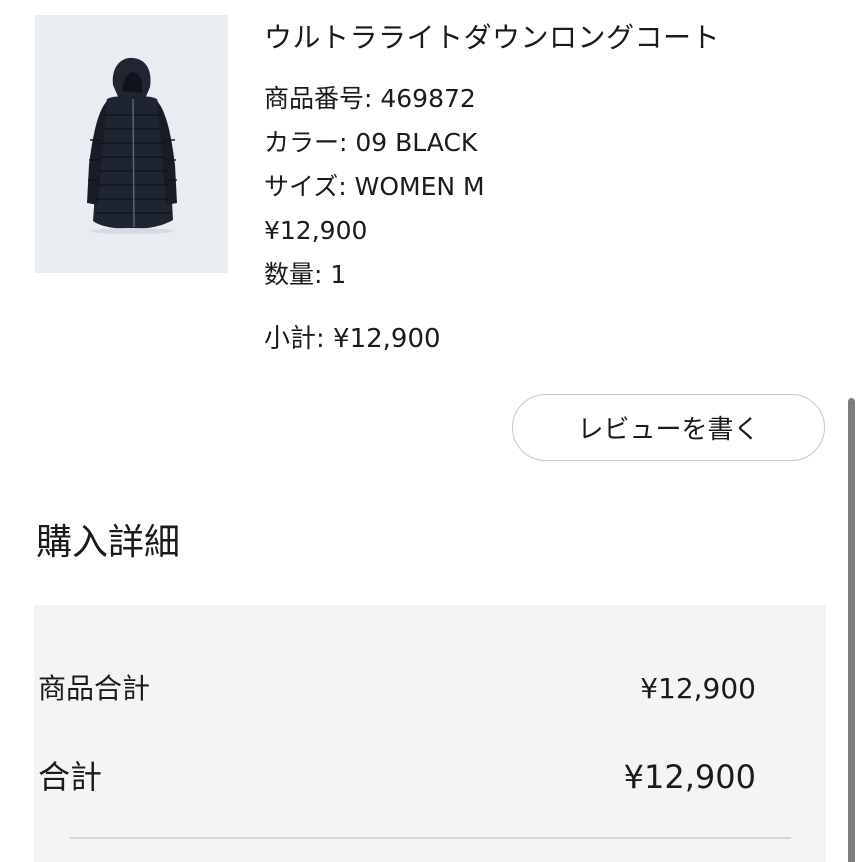 This screenshot has height=862, width=862. Describe the element at coordinates (668, 427) in the screenshot. I see `write-review-button: レビューを書く` at that location.